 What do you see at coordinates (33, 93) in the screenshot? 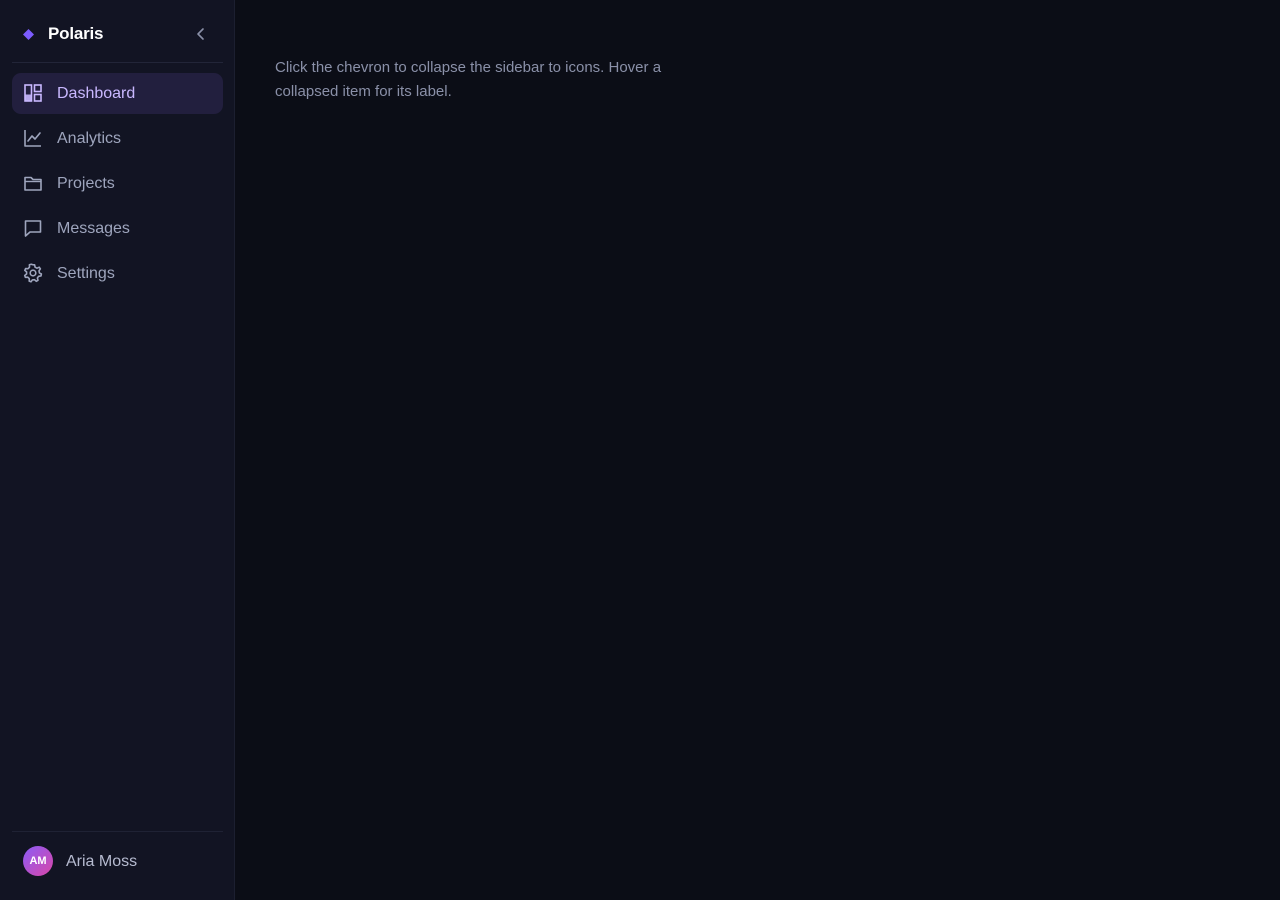
I see `layout-dashboard-icon` at bounding box center [33, 93].